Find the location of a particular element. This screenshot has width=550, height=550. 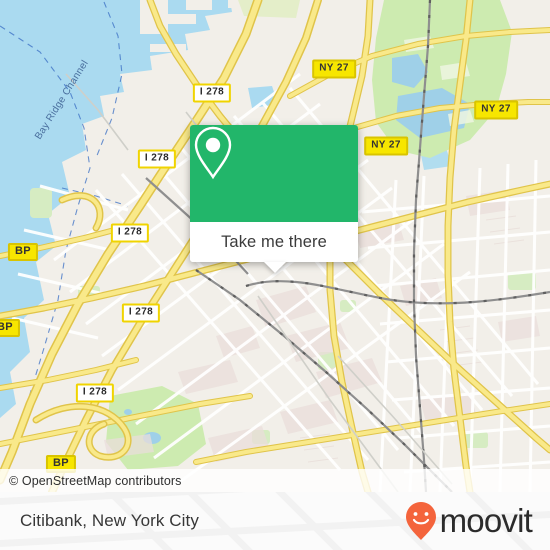

take-me-there-label: Take me there is located at coordinates (274, 241).